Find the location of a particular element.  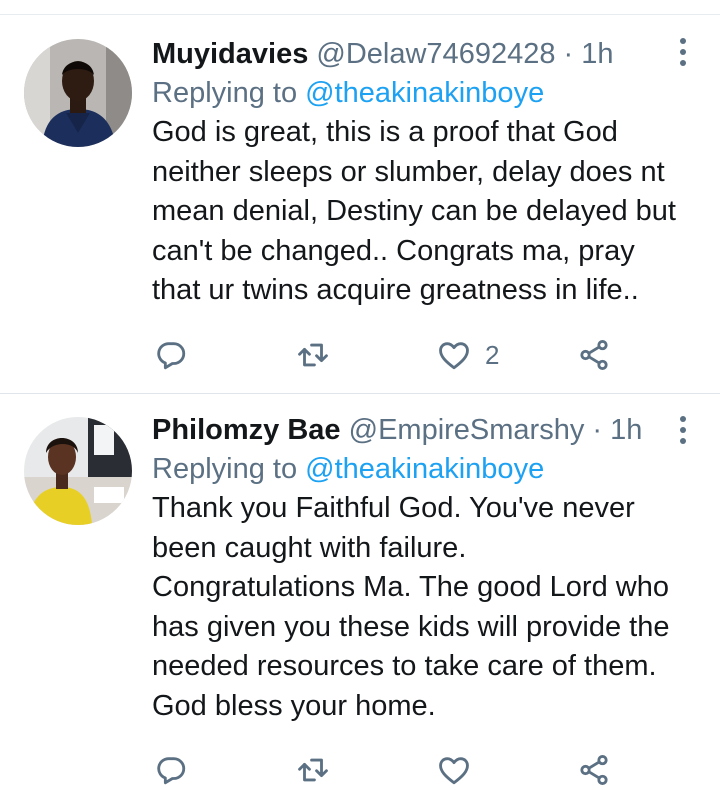

tweet-text-line: been caught with failure. is located at coordinates (309, 547).